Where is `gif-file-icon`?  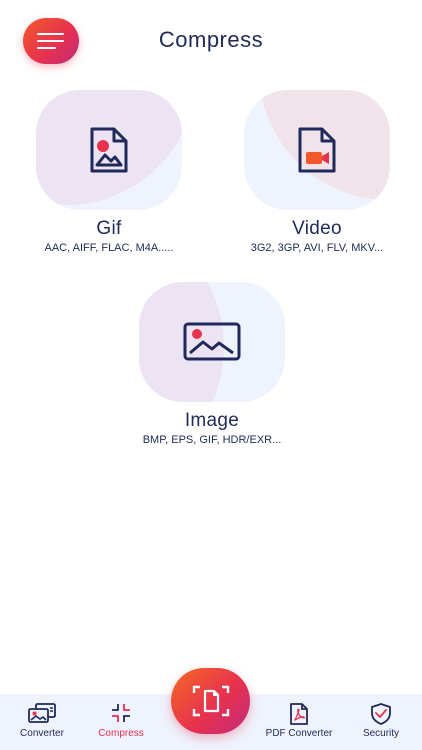 gif-file-icon is located at coordinates (109, 150).